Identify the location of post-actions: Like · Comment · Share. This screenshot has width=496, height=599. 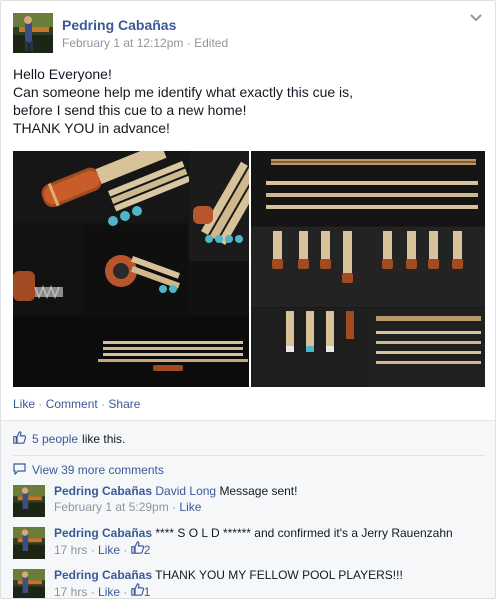
(76, 404).